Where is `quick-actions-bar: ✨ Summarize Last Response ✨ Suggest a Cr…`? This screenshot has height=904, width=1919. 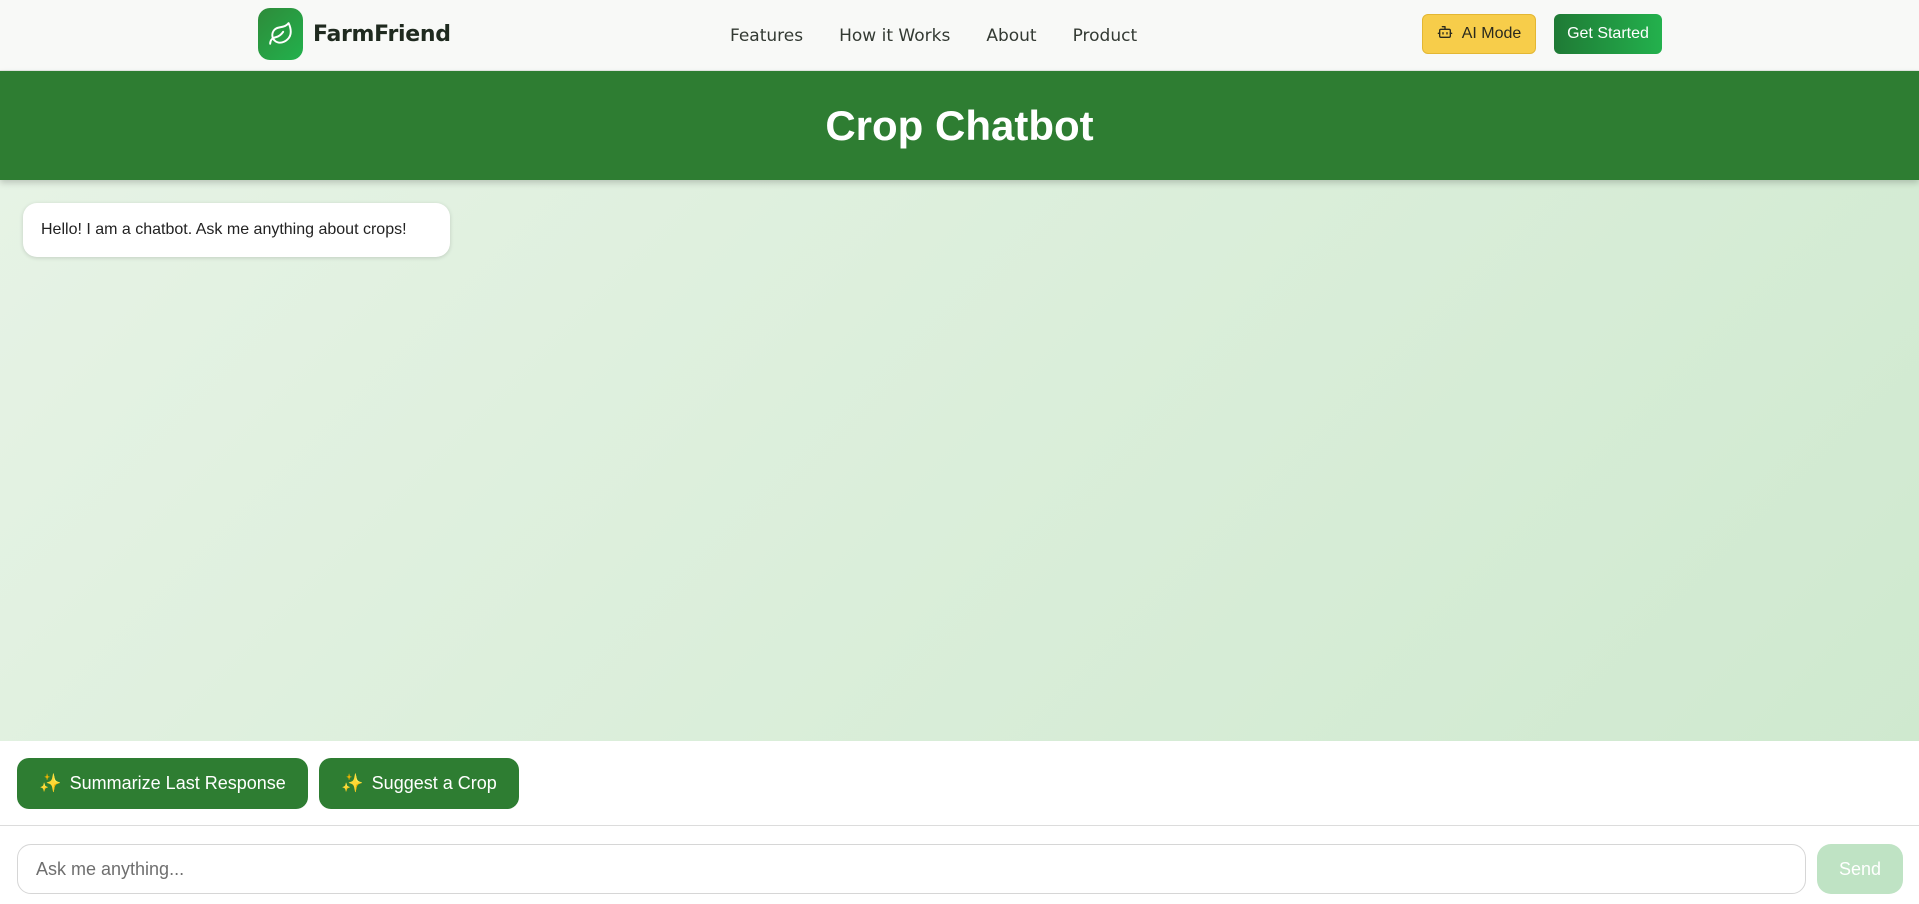
quick-actions-bar: ✨ Summarize Last Response ✨ Suggest a Cr… is located at coordinates (959, 783).